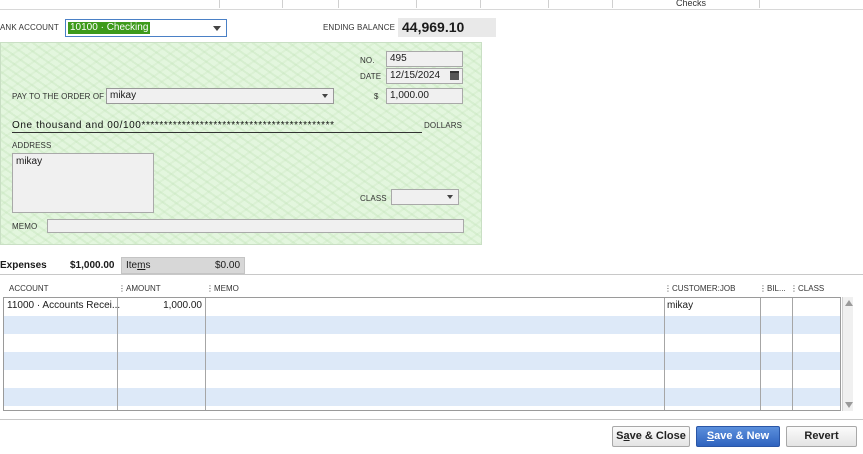 This screenshot has width=863, height=454. I want to click on bank-account-value: 10100 · Checking, so click(109, 28).